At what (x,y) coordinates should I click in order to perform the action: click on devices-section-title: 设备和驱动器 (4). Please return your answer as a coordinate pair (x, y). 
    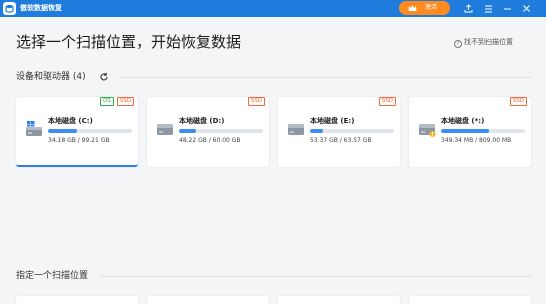
    Looking at the image, I should click on (51, 77).